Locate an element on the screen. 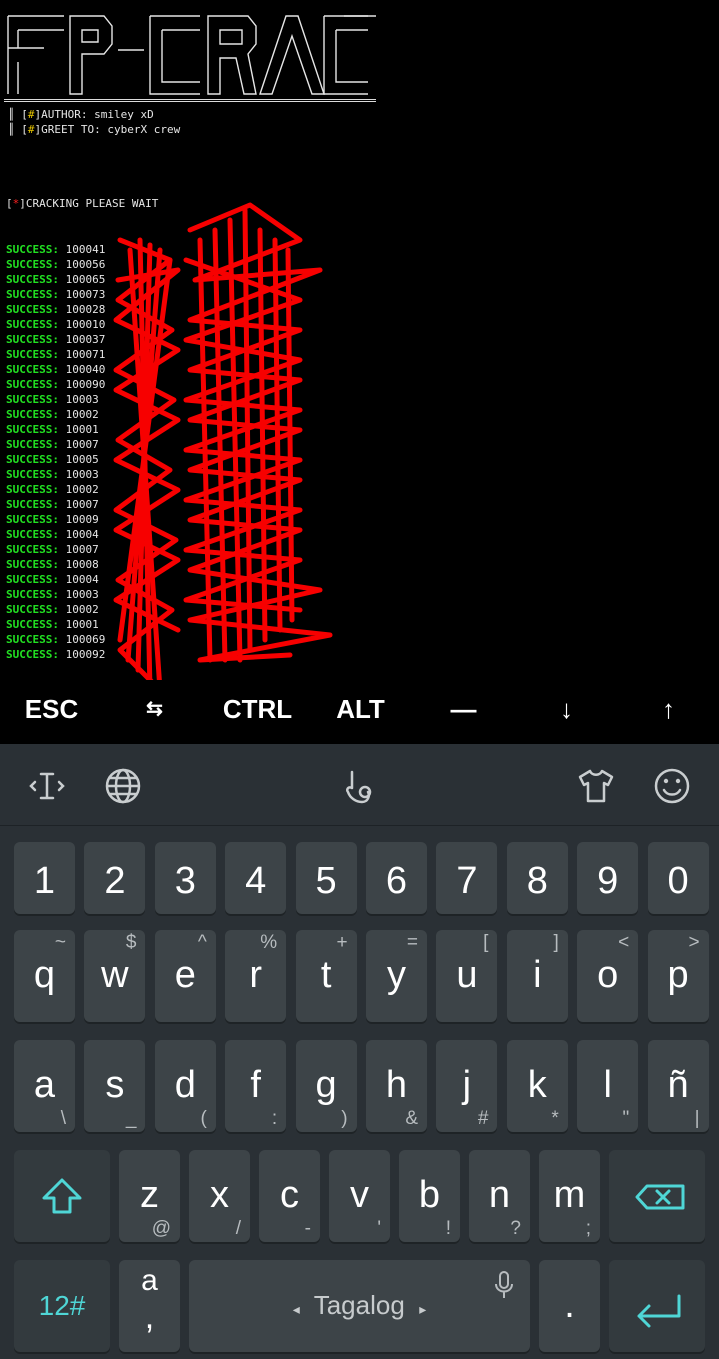  key-o: o < is located at coordinates (608, 976).